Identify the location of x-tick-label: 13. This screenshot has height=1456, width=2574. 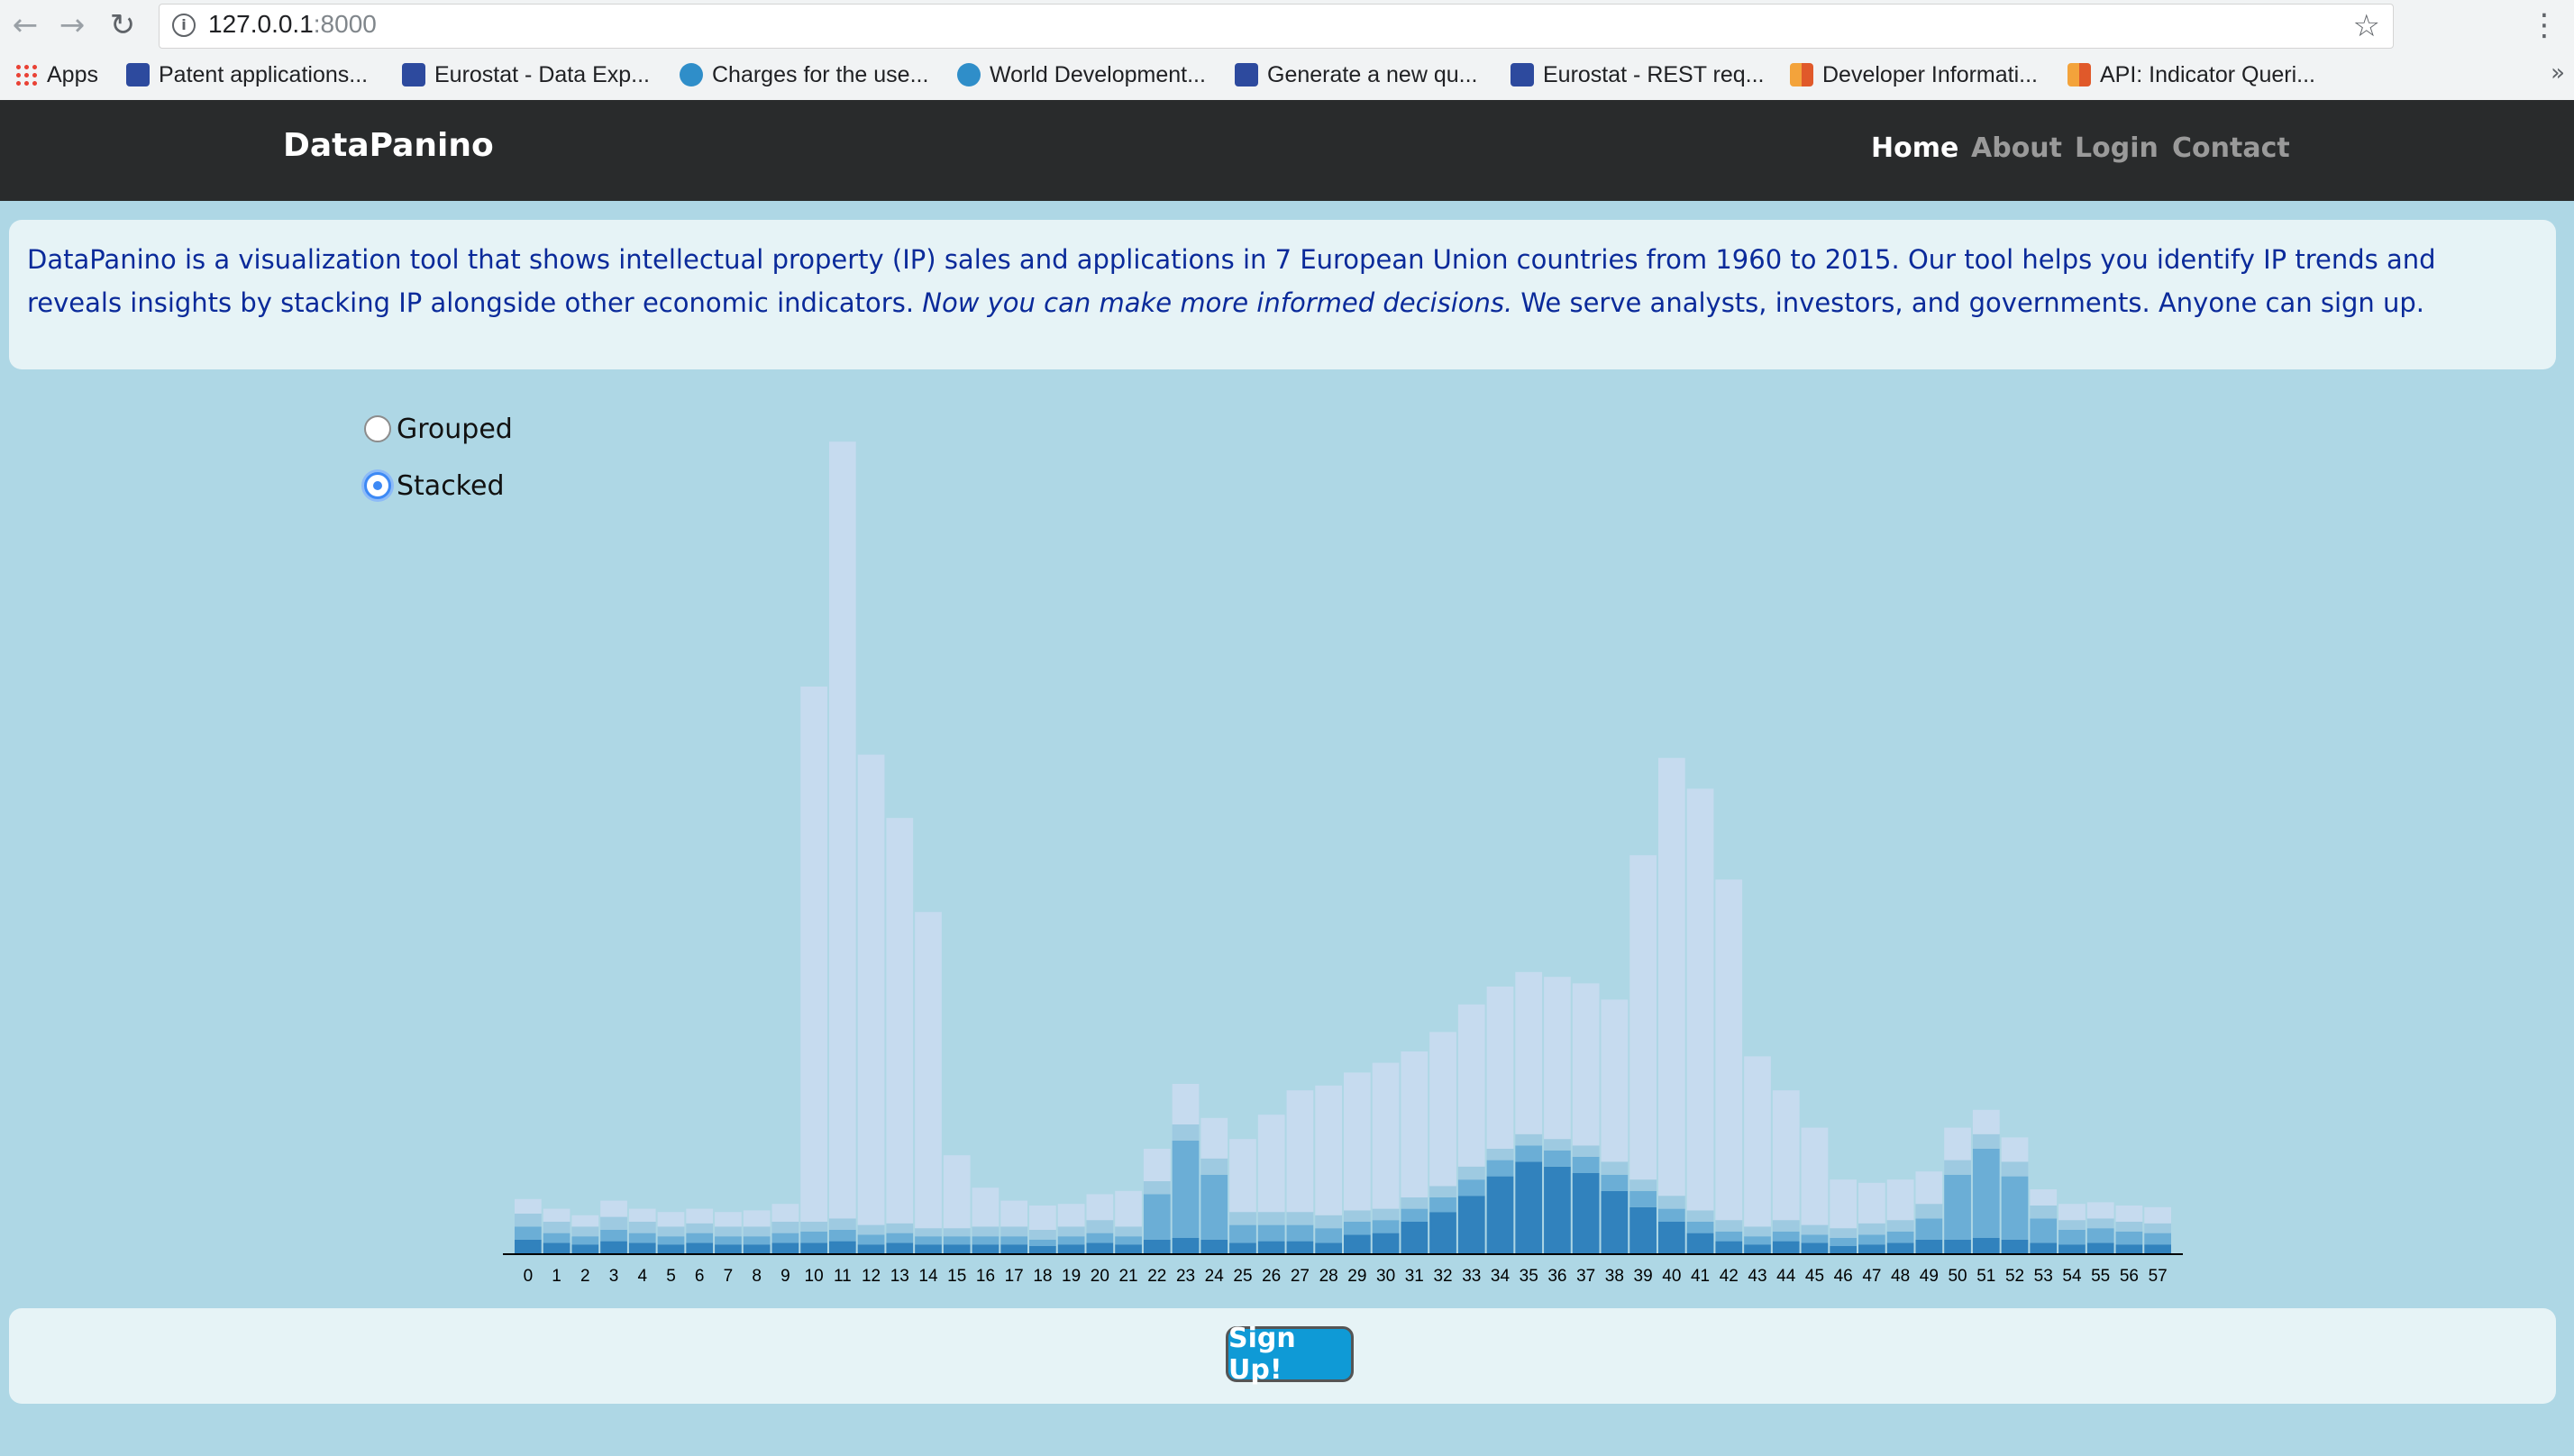
(899, 1277).